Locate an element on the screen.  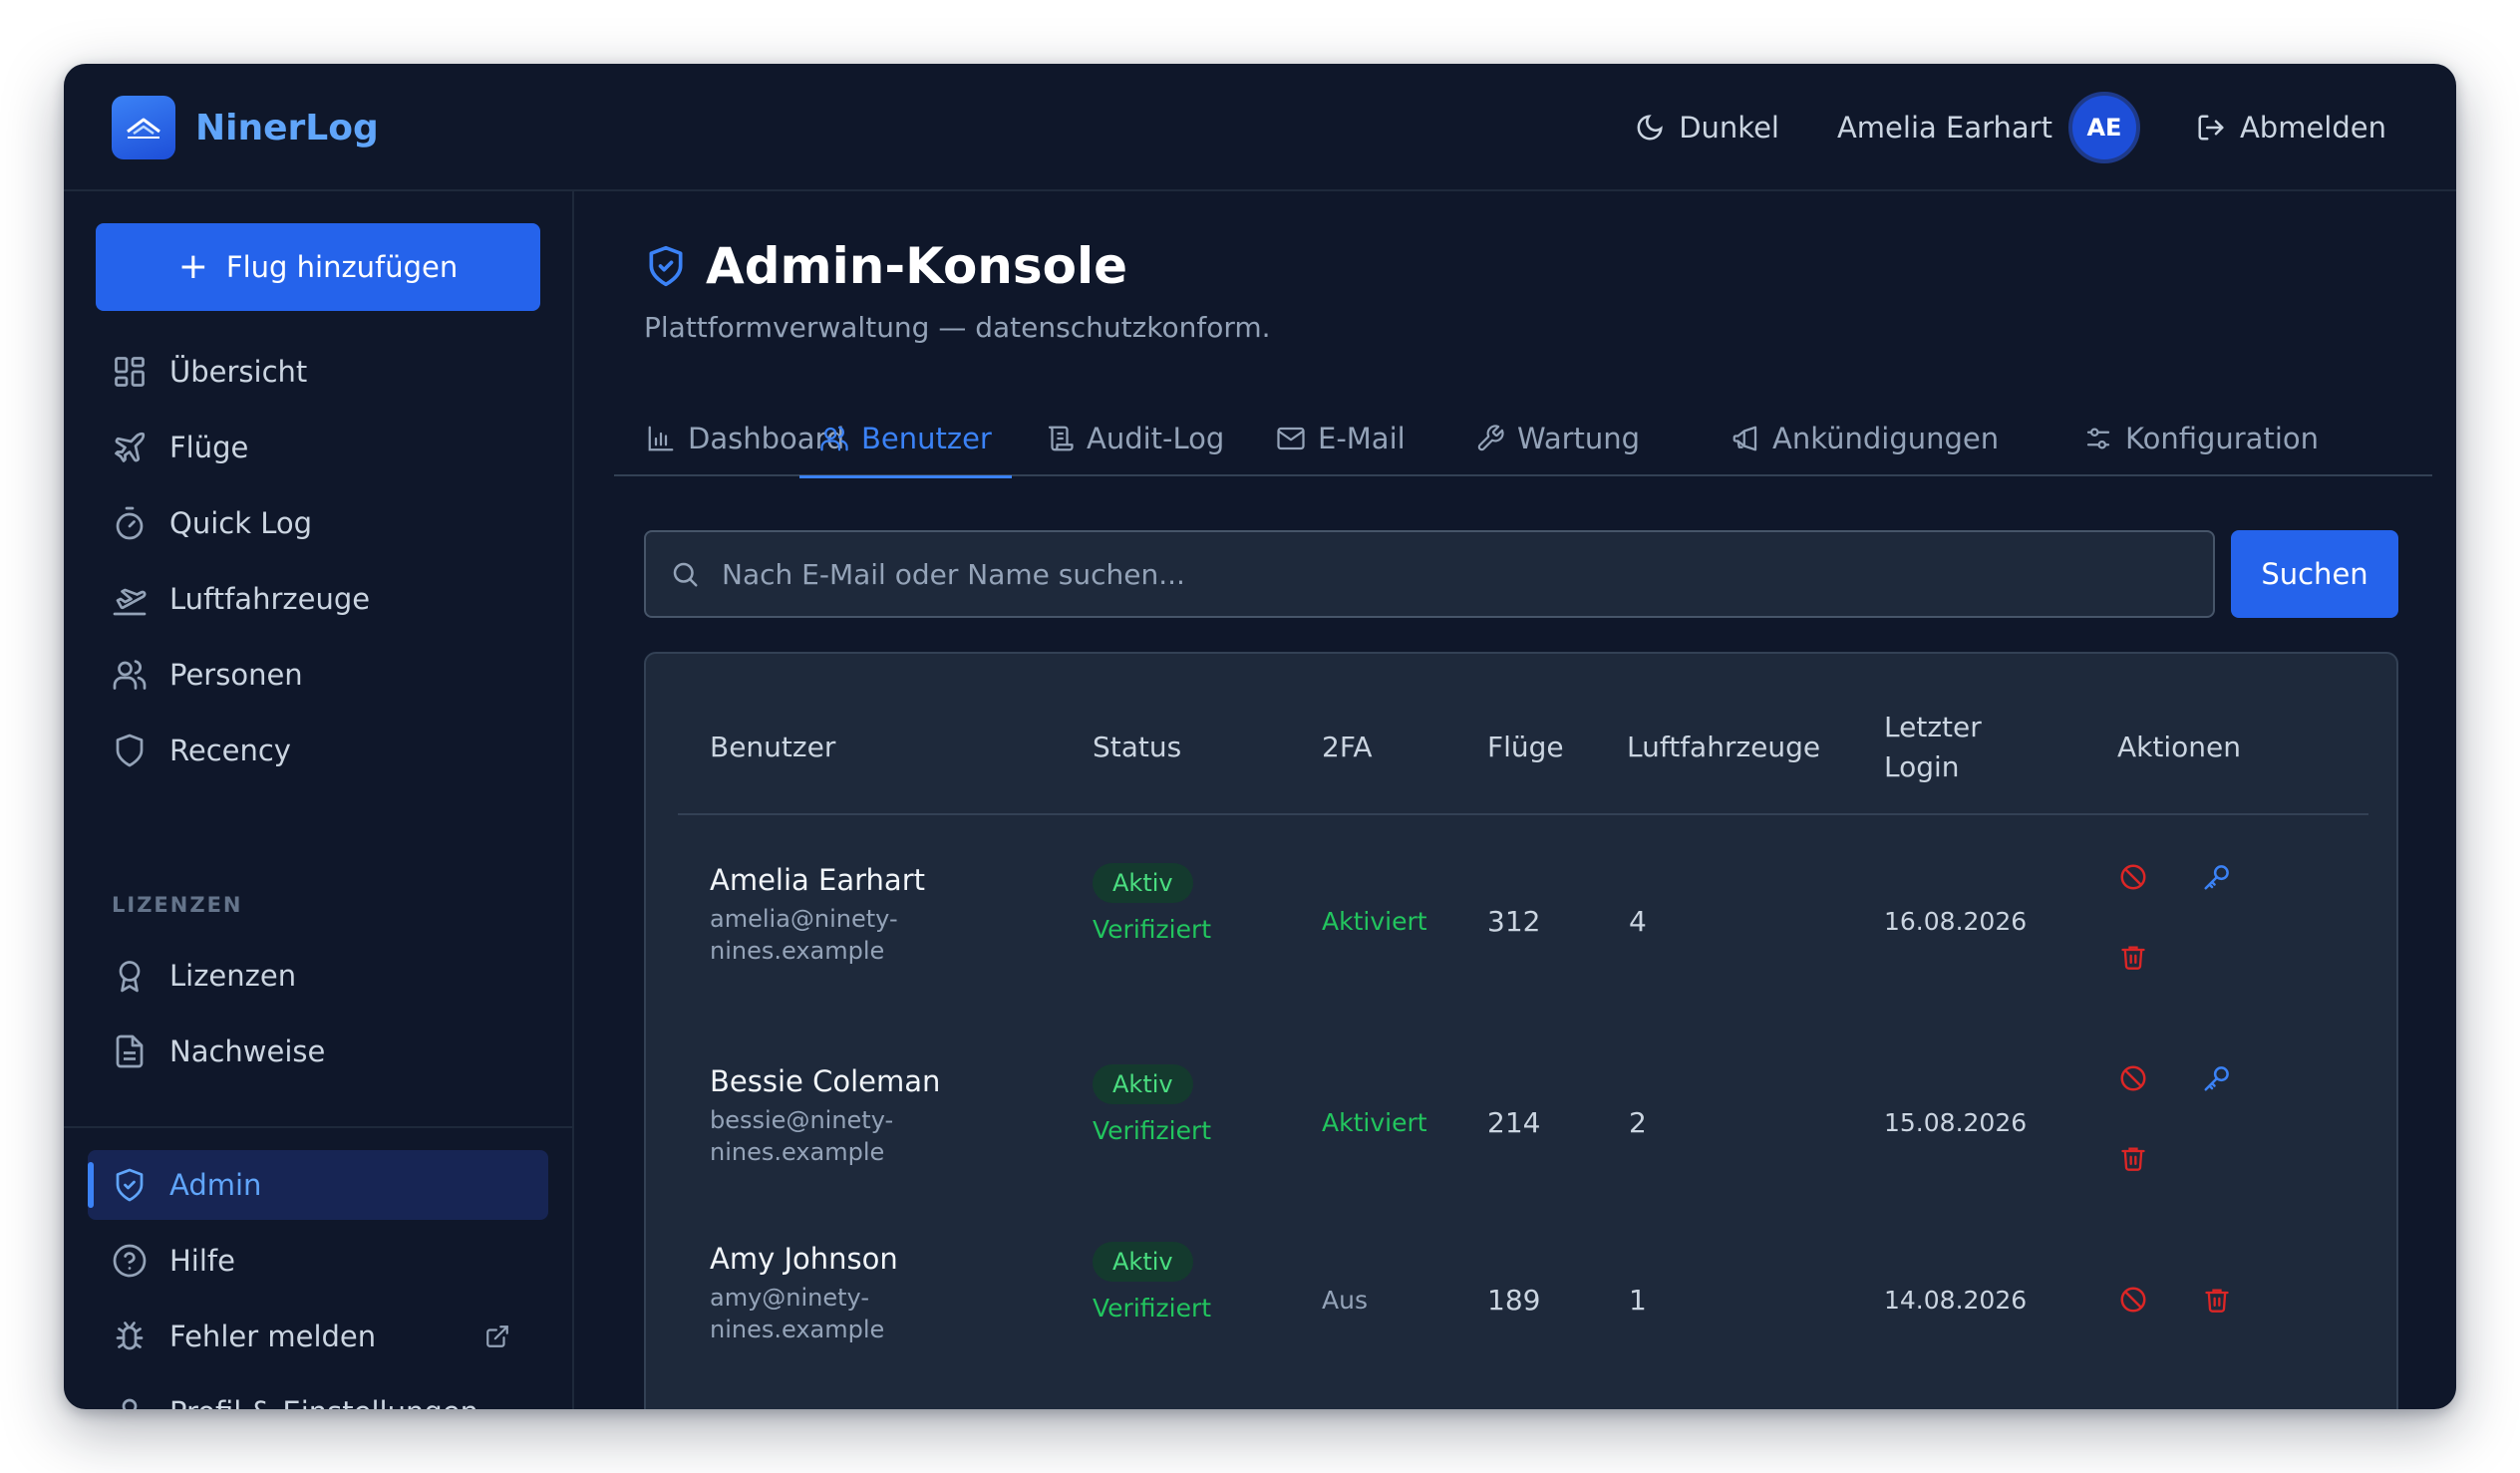
last-login-date: 15.08.2026 is located at coordinates (1956, 1122).